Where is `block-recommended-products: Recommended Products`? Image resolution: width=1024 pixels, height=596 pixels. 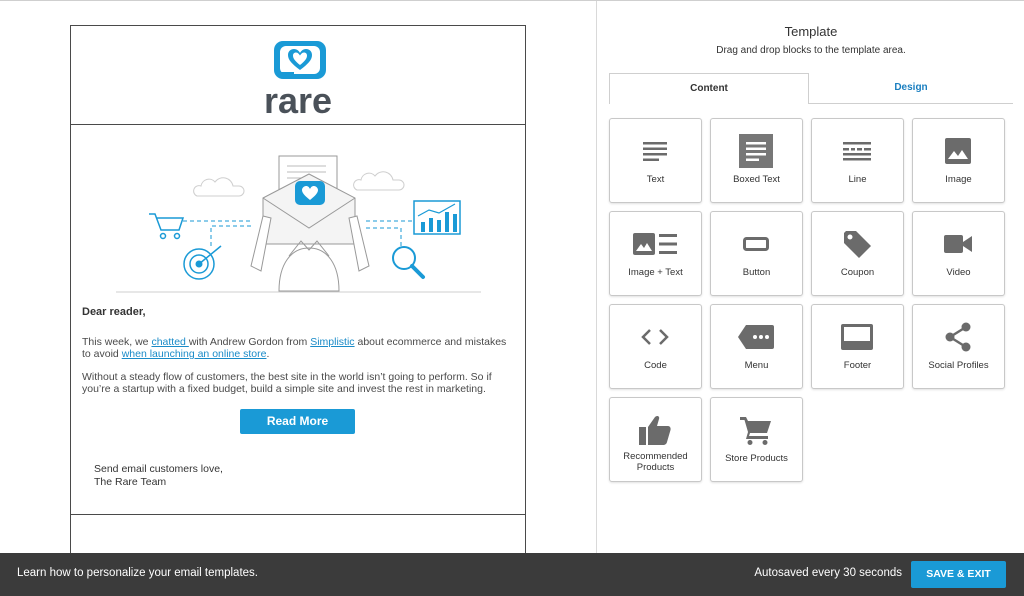
block-recommended-products: Recommended Products is located at coordinates (655, 439).